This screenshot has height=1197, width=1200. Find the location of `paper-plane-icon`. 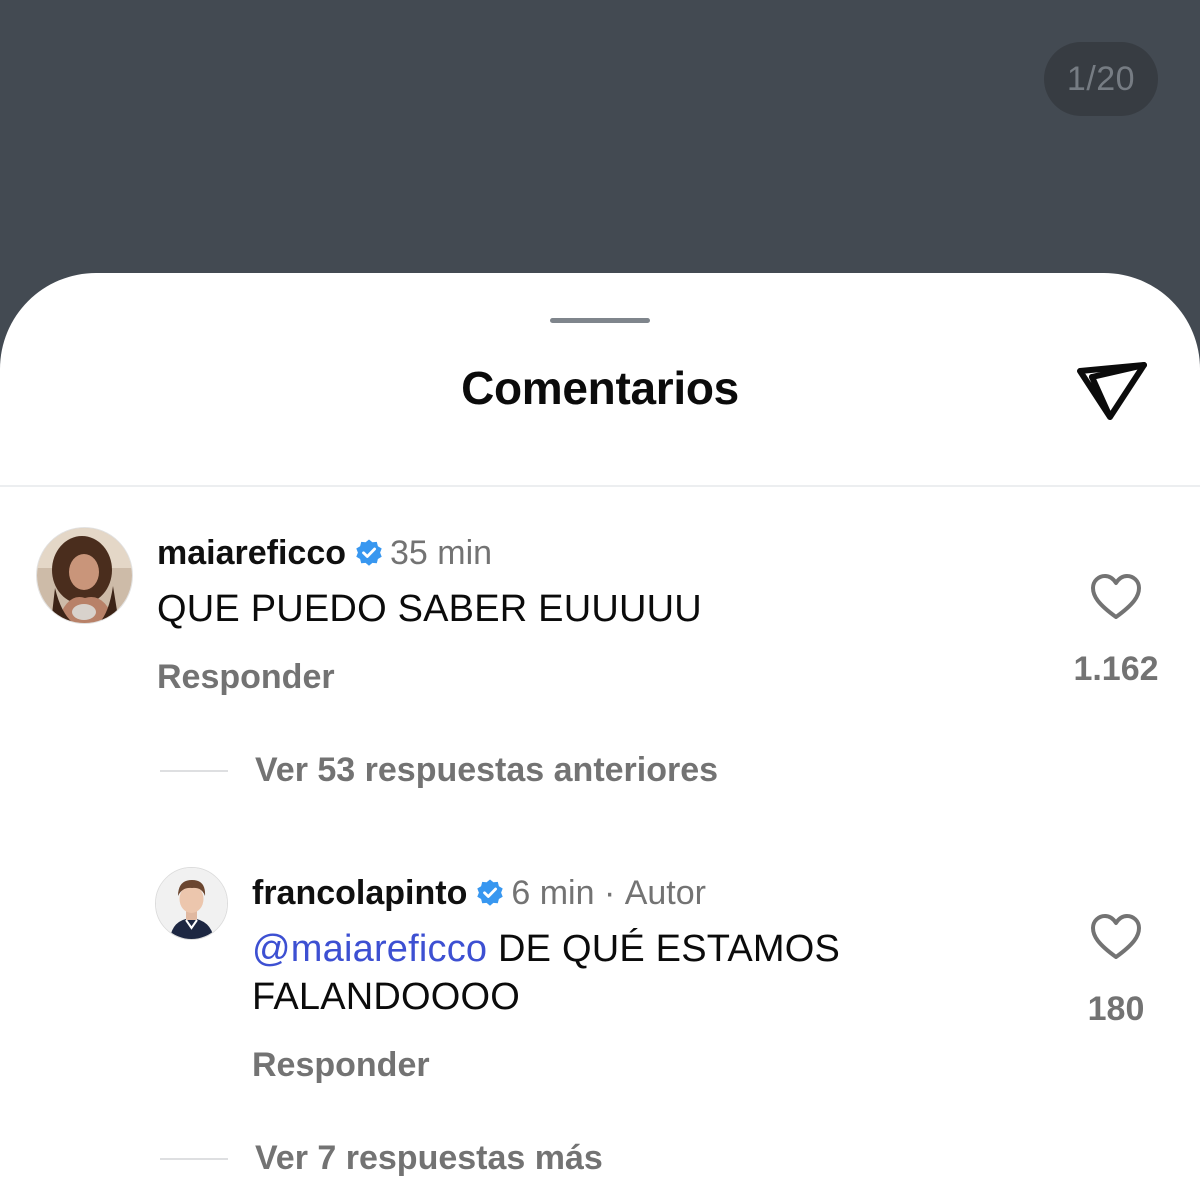

paper-plane-icon is located at coordinates (1112, 391).